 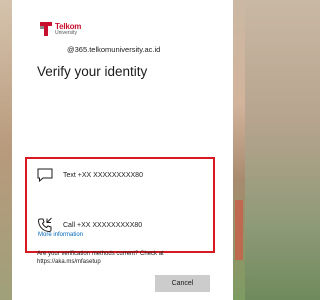 I want to click on telkom-university-logo: Telkom University, so click(x=60, y=29).